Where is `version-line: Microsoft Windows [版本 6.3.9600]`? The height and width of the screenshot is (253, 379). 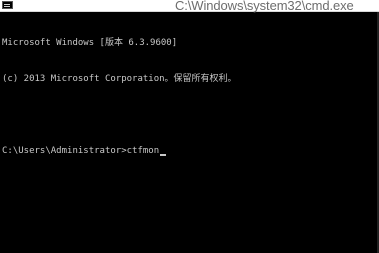
version-line: Microsoft Windows [版本 6.3.9600] is located at coordinates (90, 43).